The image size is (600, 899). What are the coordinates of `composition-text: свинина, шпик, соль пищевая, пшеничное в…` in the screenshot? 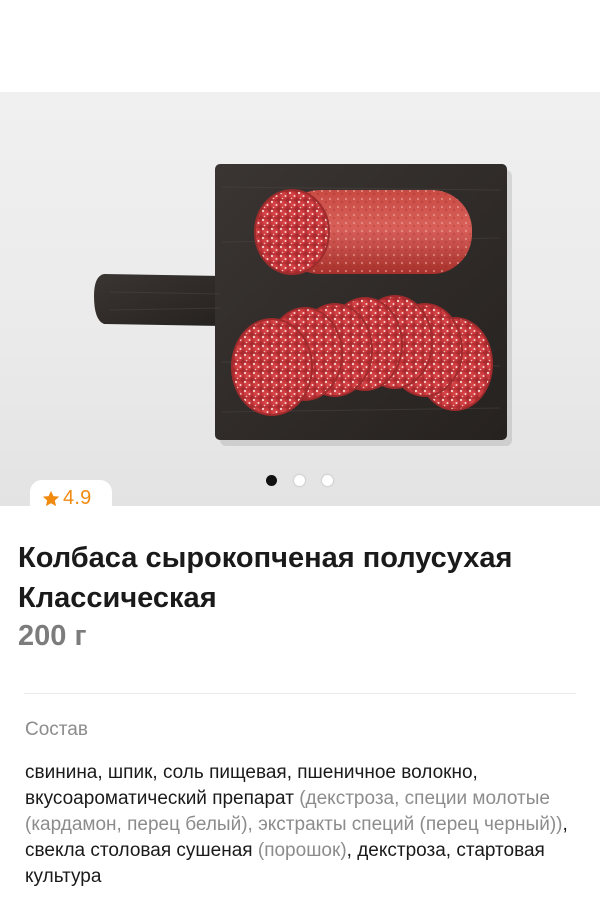 It's located at (305, 825).